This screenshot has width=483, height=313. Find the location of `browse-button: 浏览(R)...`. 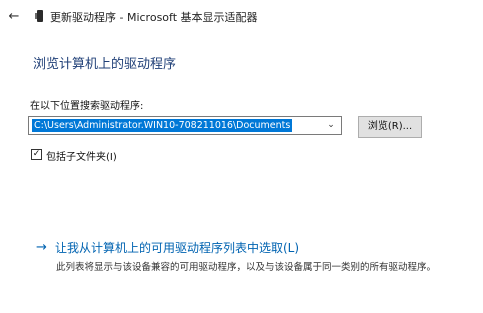

browse-button: 浏览(R)... is located at coordinates (390, 127).